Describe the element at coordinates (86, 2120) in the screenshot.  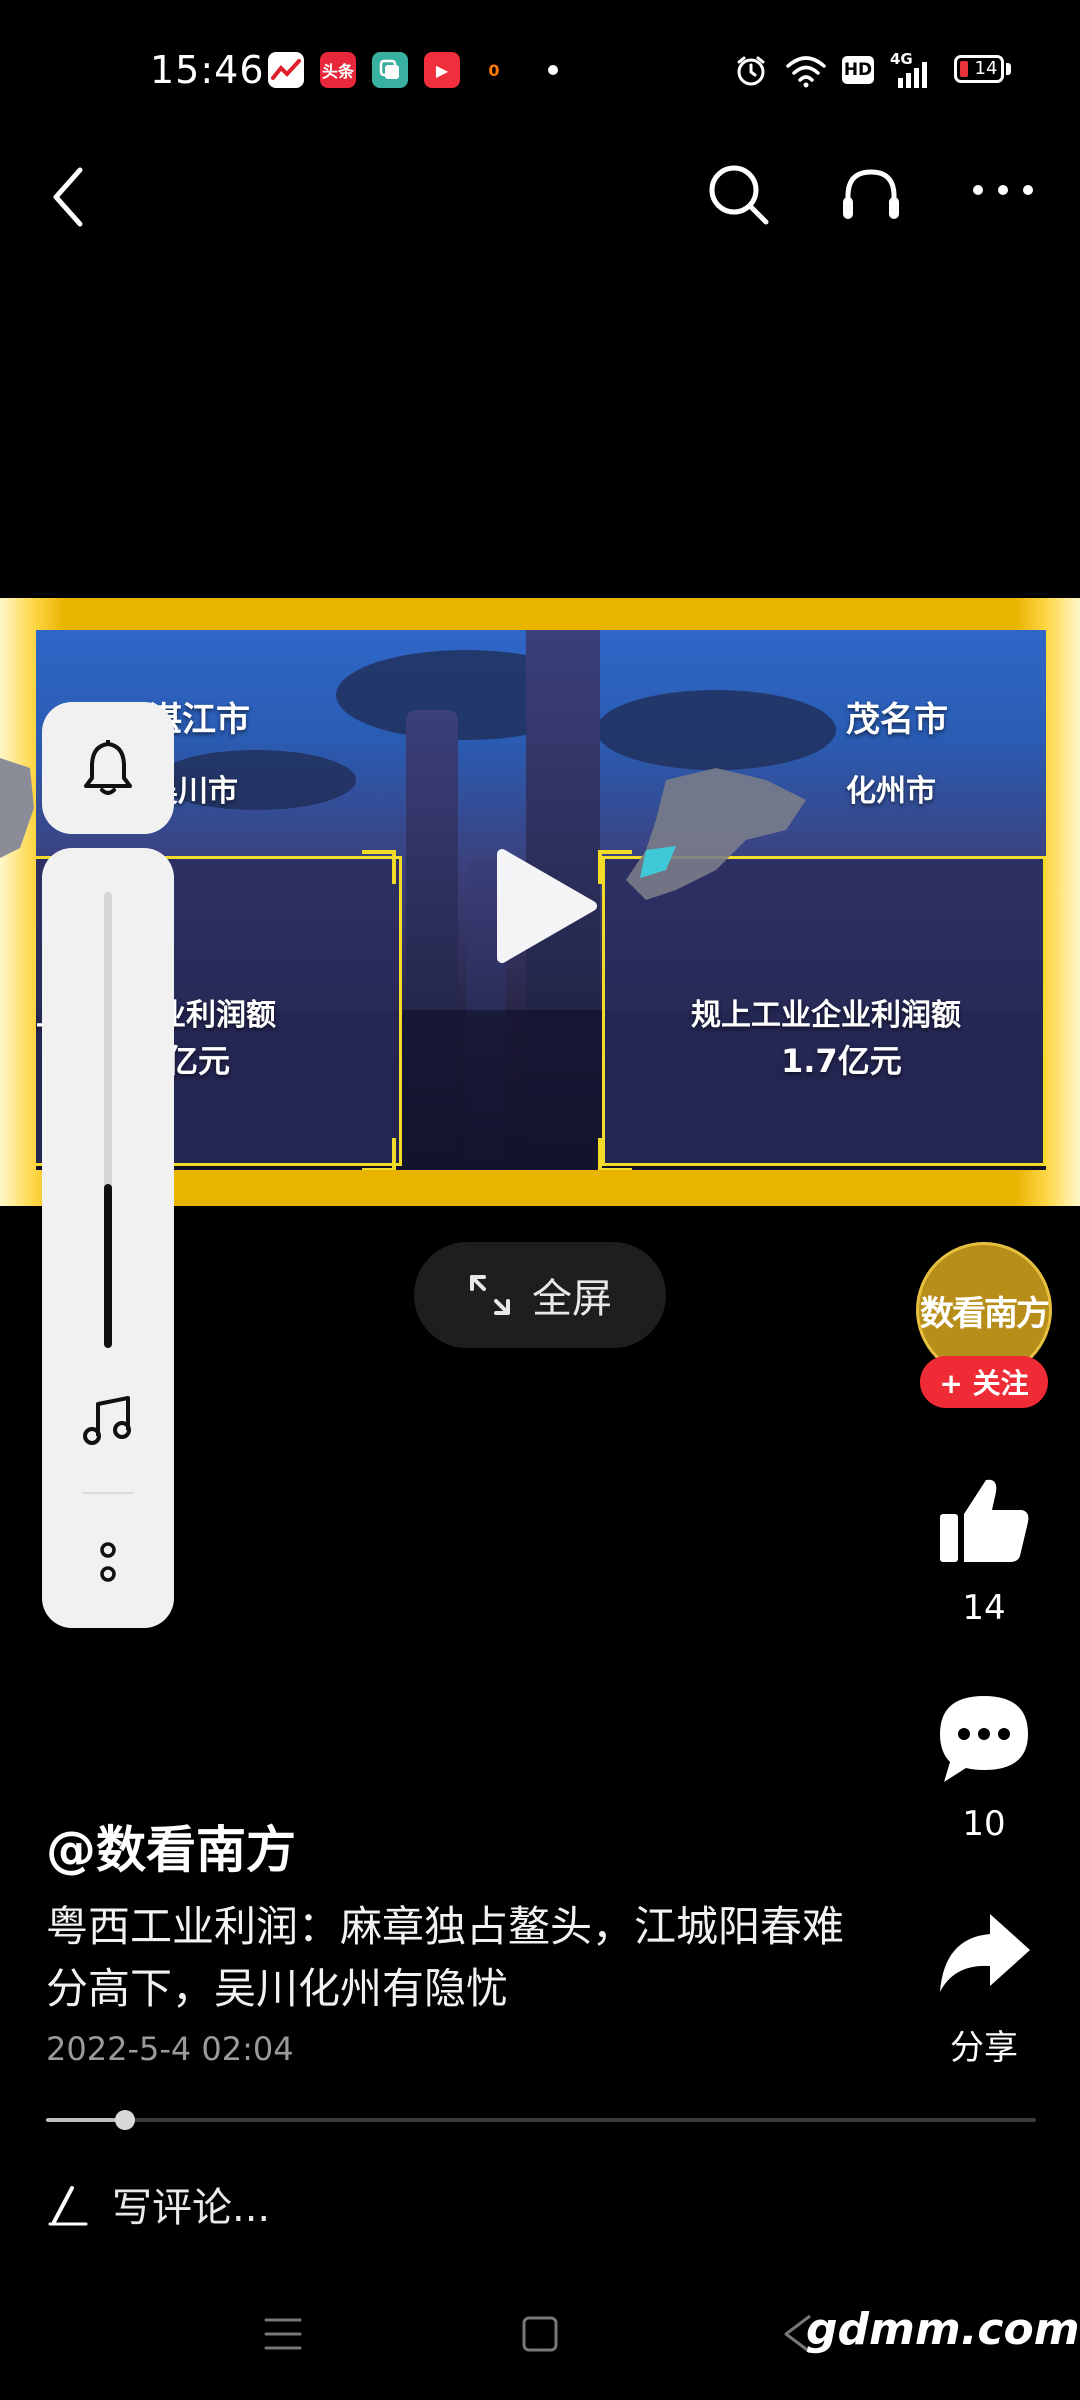
I see `progress-fill` at that location.